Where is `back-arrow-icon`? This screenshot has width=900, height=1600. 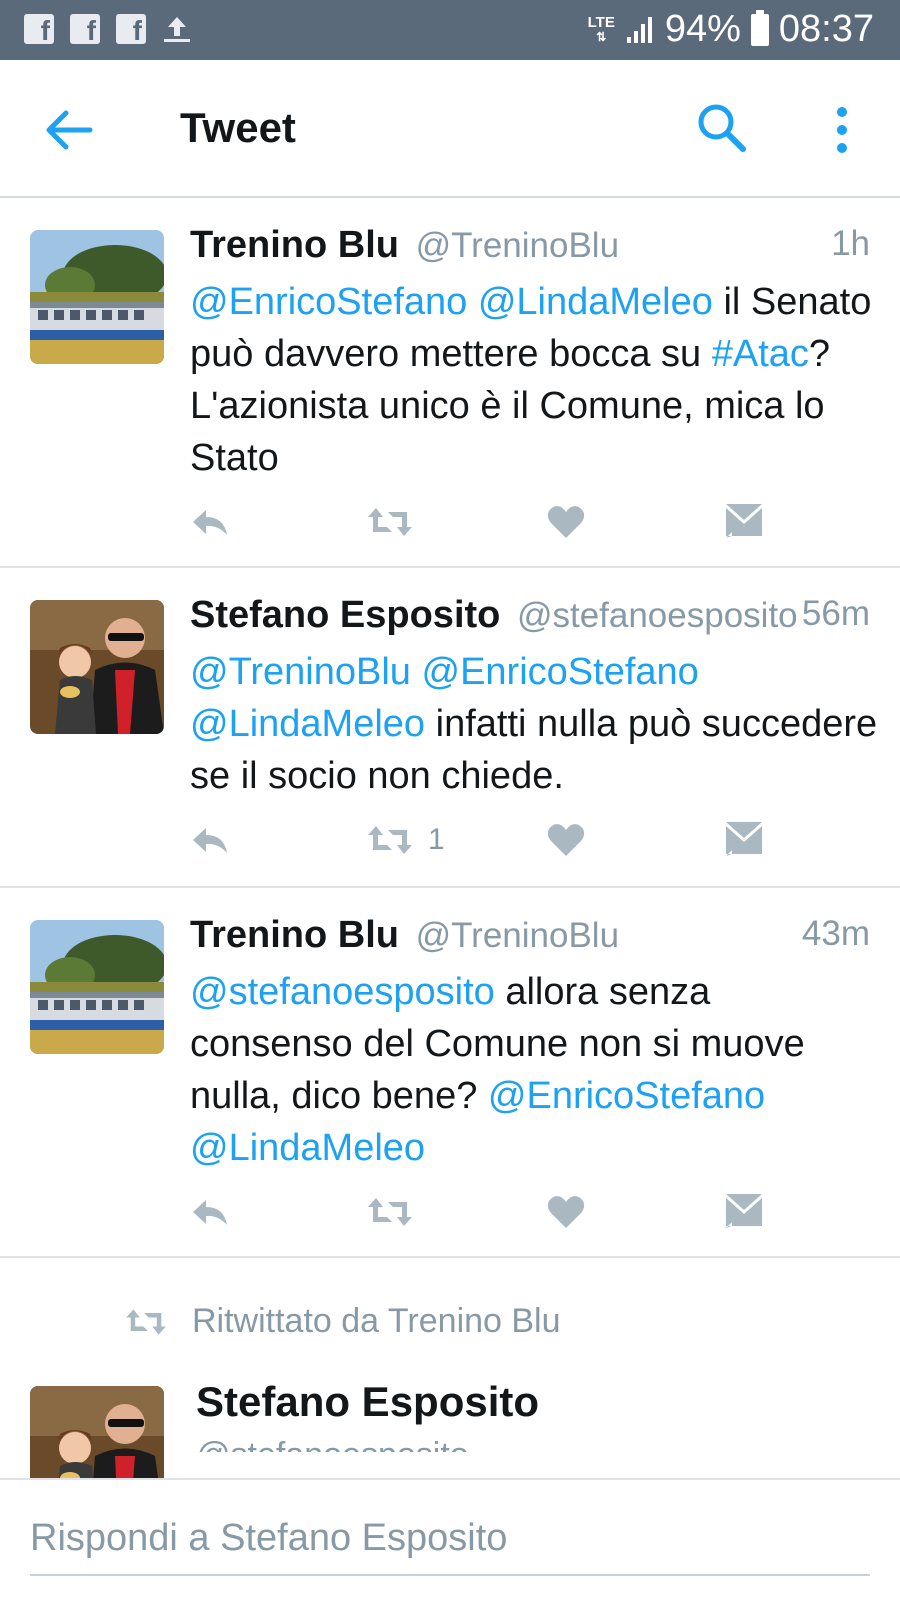 back-arrow-icon is located at coordinates (69, 130).